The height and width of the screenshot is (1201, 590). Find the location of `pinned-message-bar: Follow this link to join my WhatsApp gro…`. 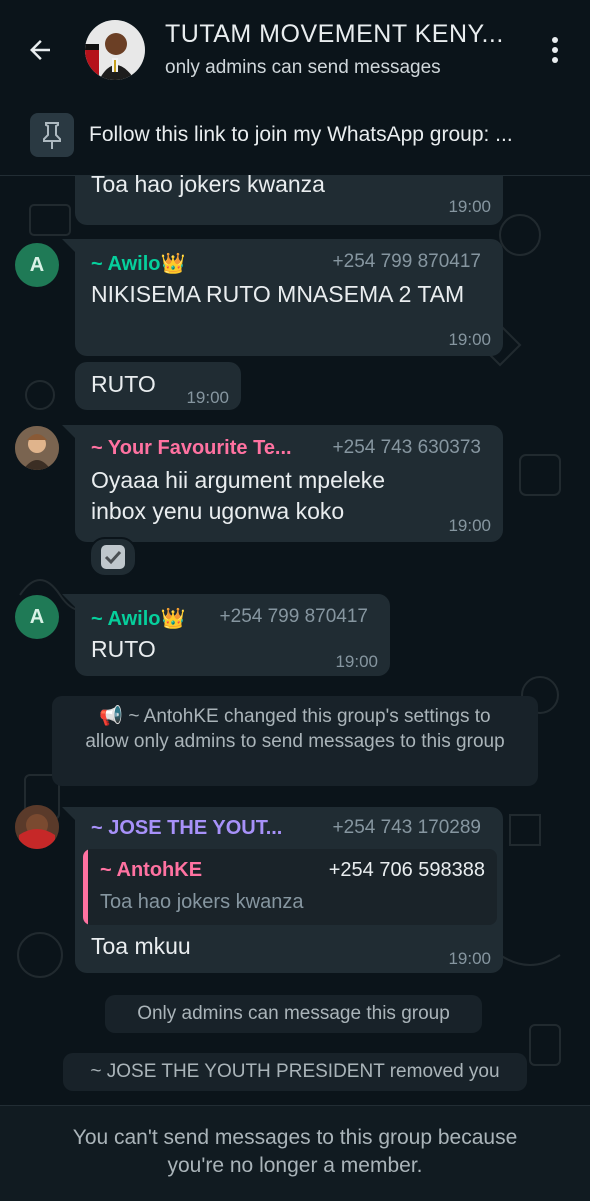

pinned-message-bar: Follow this link to join my WhatsApp gro… is located at coordinates (295, 135).